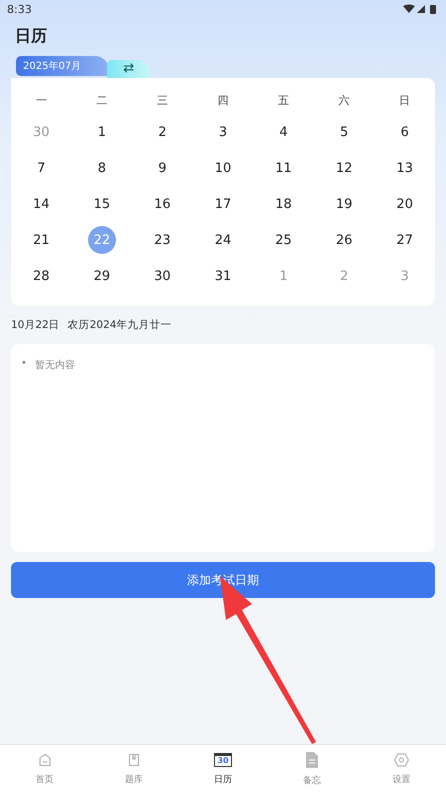 This screenshot has height=793, width=446. What do you see at coordinates (128, 69) in the screenshot?
I see `swap-button: ⇄` at bounding box center [128, 69].